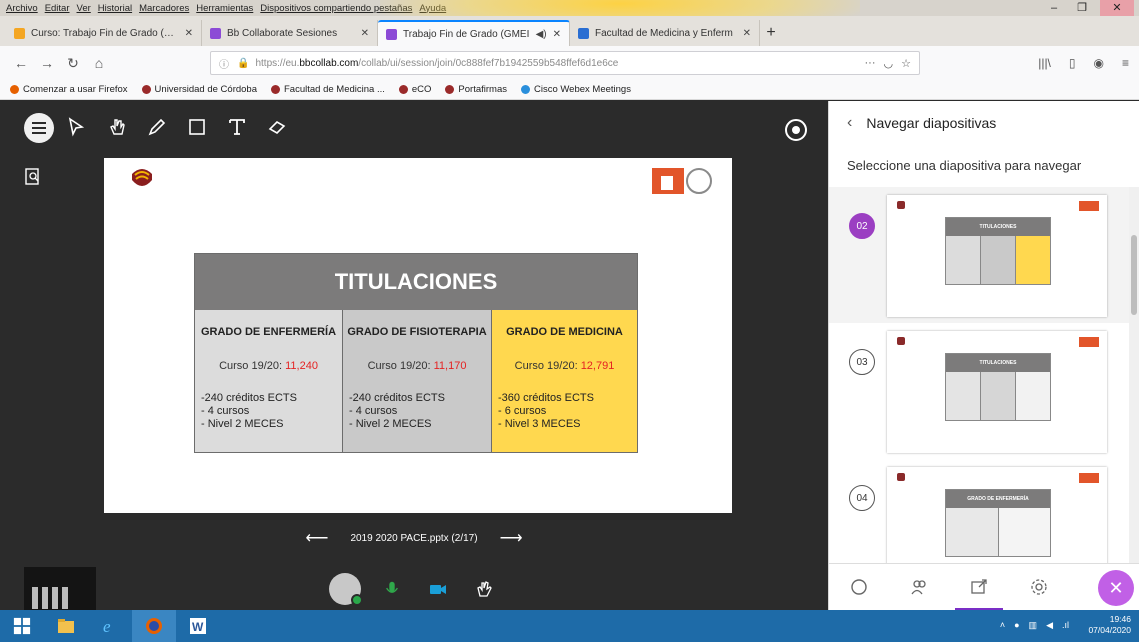  What do you see at coordinates (317, 538) in the screenshot?
I see `previous-slide-icon: ⟵` at bounding box center [317, 538].